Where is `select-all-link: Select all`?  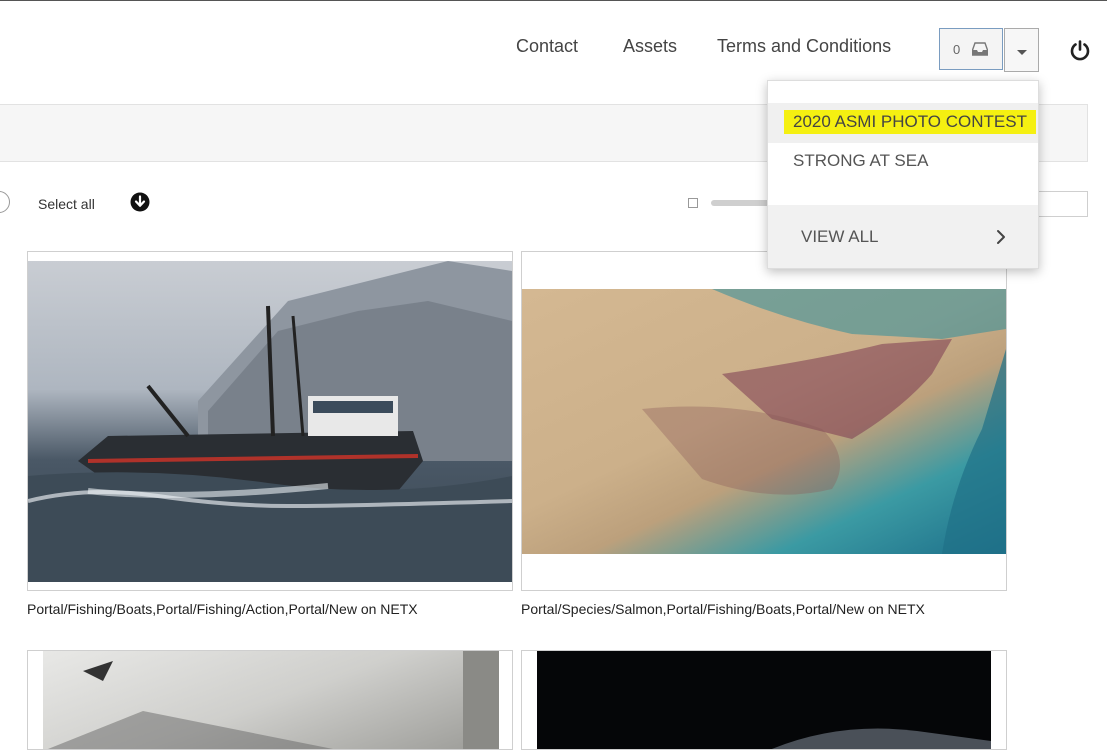
select-all-link: Select all is located at coordinates (66, 204).